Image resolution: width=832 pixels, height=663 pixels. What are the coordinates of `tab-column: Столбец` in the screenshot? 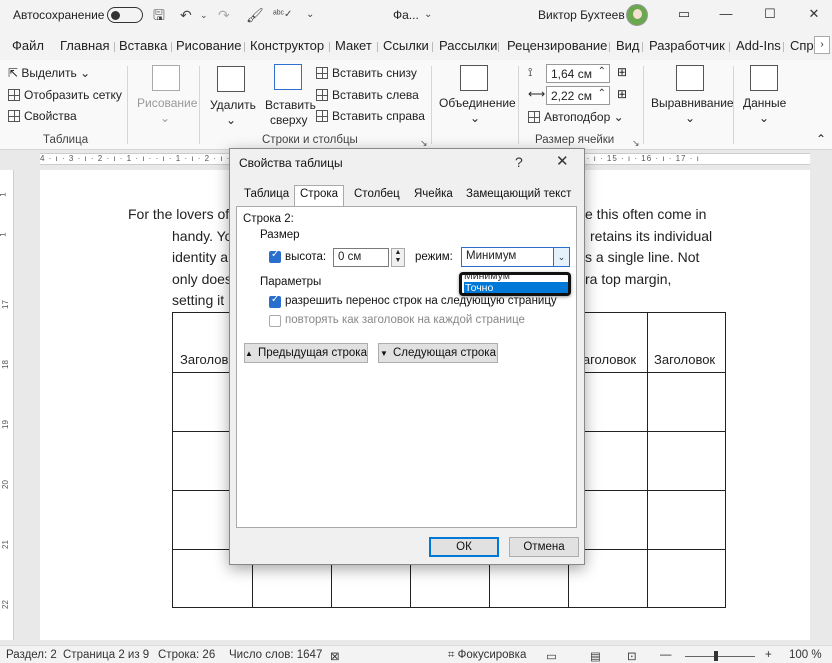 It's located at (377, 194).